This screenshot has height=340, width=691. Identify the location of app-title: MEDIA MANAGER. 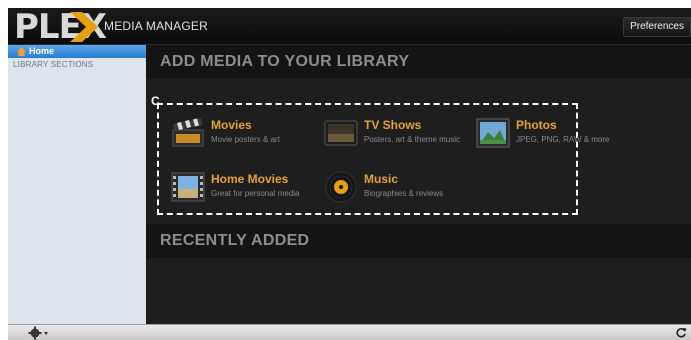
(156, 26).